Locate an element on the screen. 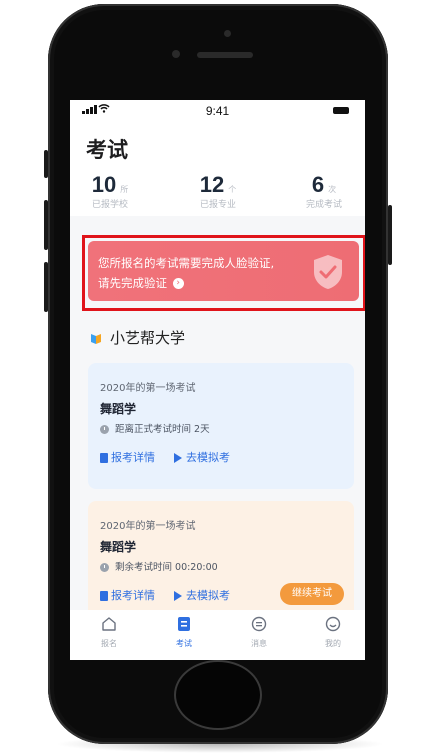 This screenshot has width=437, height=754. header-section: 考试 10 所 已报学校 12 个 已报专业 6次 完成考试 is located at coordinates (217, 170).